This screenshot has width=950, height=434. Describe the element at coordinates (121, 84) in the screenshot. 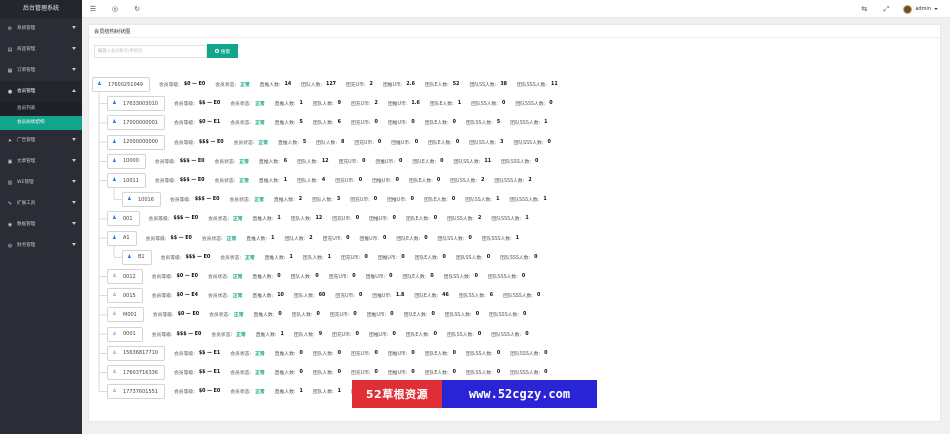

I see `member-node: ♟ 17600251049` at that location.